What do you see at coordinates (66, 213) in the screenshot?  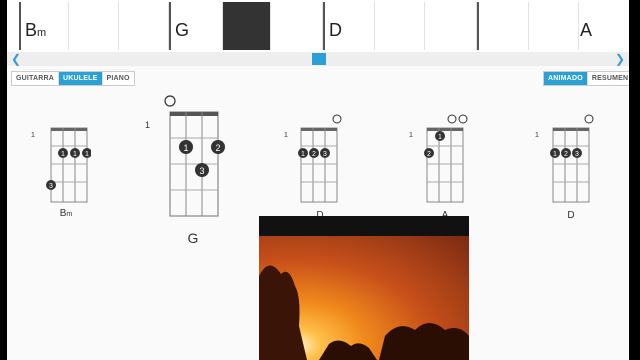 I see `chord-name: Bm` at bounding box center [66, 213].